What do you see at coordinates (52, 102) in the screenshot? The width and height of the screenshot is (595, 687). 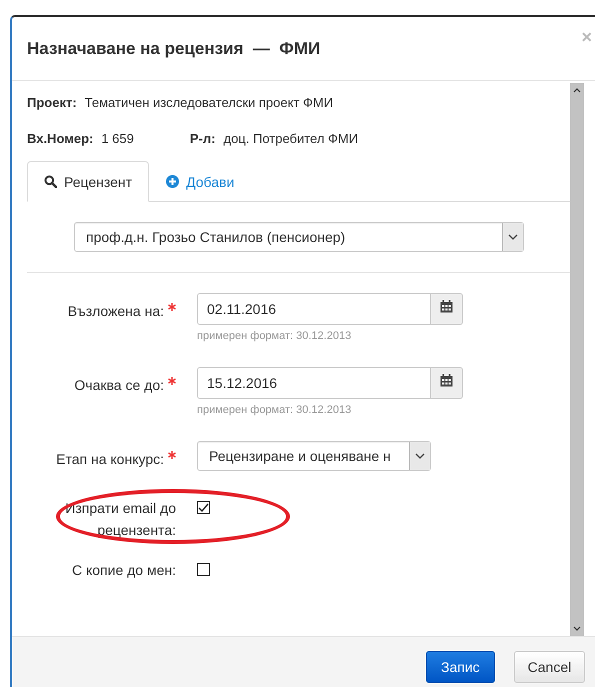 I see `info-label: Проект:` at bounding box center [52, 102].